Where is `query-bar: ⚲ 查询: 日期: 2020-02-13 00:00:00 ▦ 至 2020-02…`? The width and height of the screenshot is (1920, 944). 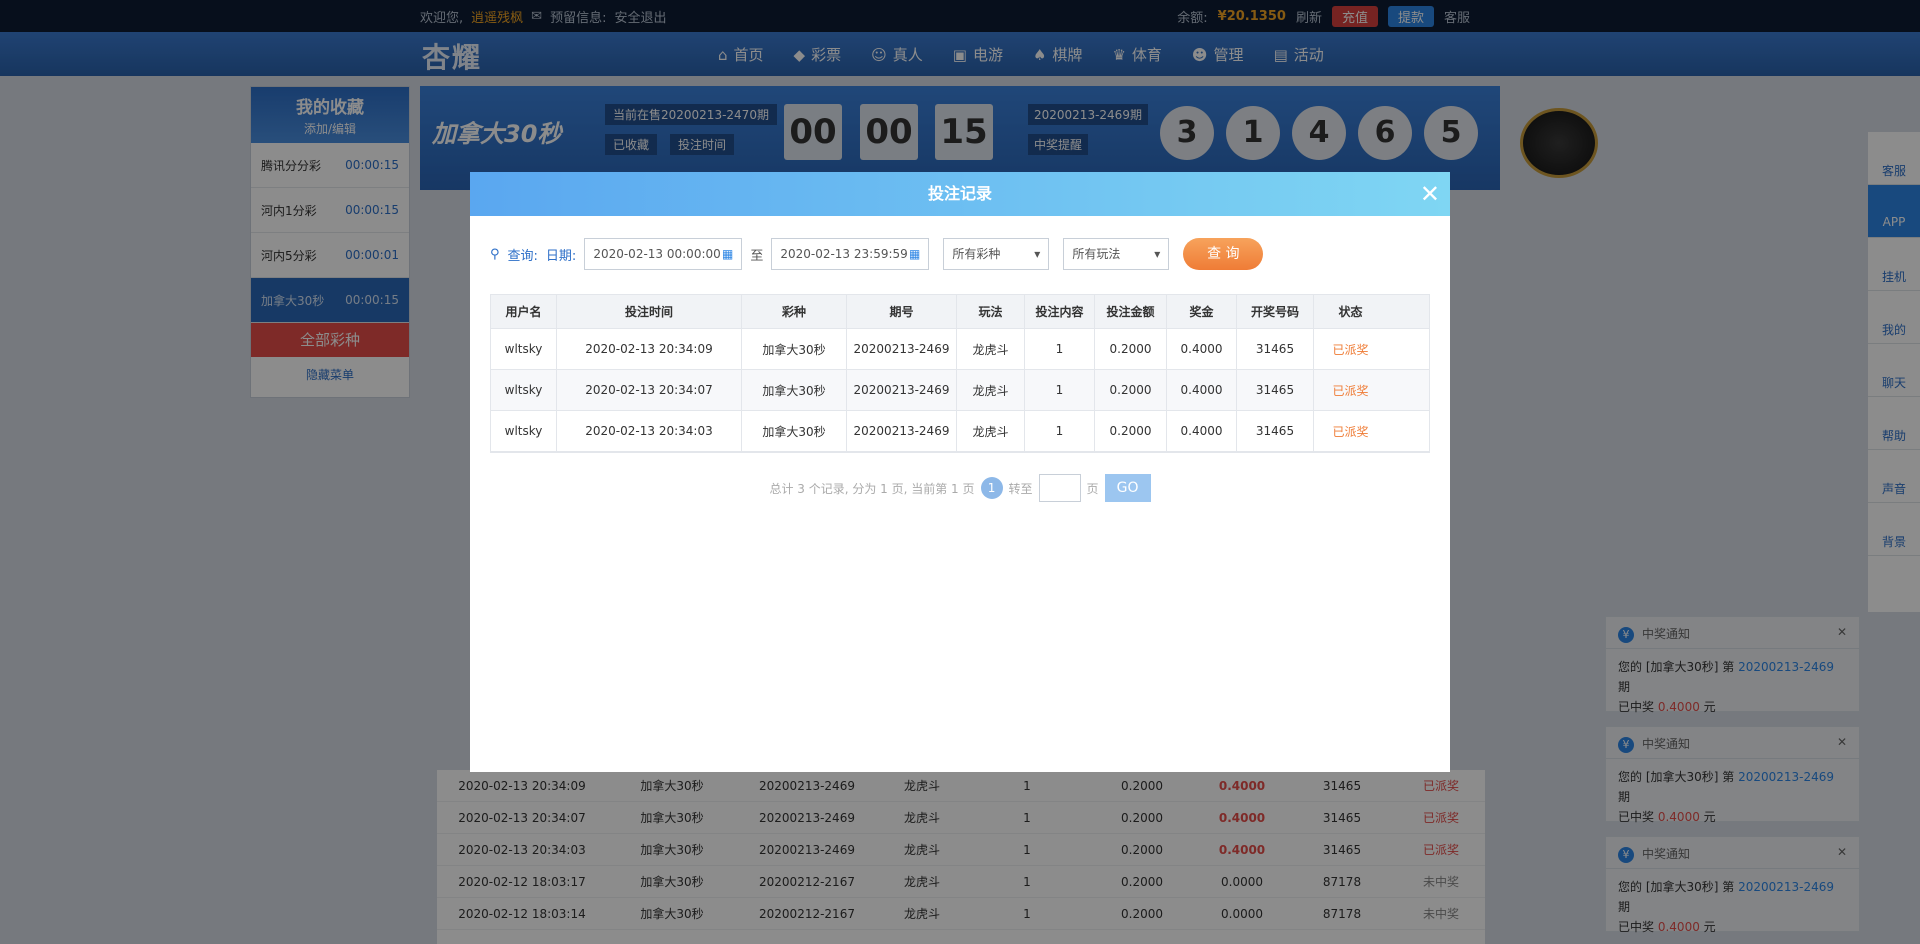 query-bar: ⚲ 查询: 日期: 2020-02-13 00:00:00 ▦ 至 2020-02… is located at coordinates (877, 254).